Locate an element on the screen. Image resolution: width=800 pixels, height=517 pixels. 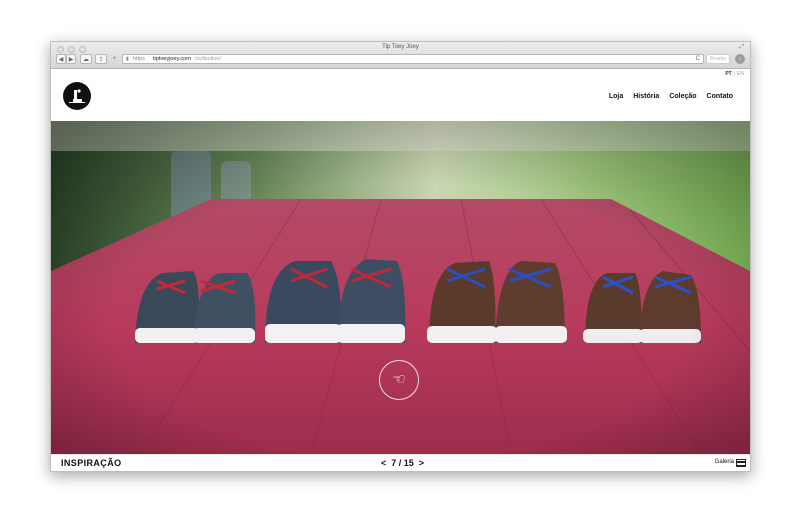
logo-mark-icon is located at coordinates (77, 96).